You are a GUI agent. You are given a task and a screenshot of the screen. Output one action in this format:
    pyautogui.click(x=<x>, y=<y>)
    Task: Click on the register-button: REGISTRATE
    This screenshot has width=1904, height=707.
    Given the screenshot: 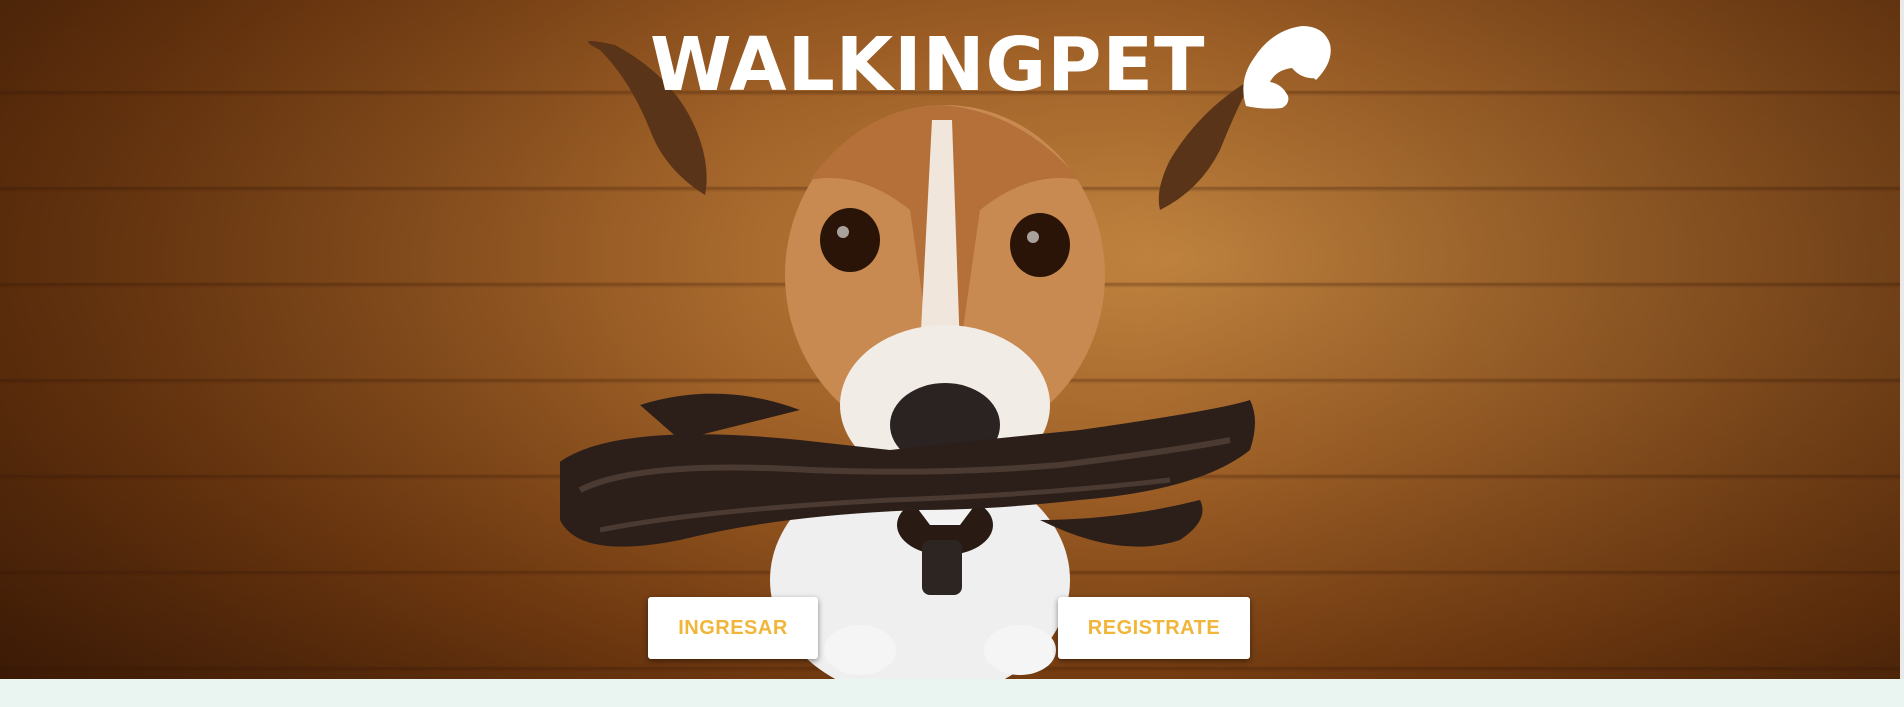 What is the action you would take?
    pyautogui.click(x=1154, y=628)
    